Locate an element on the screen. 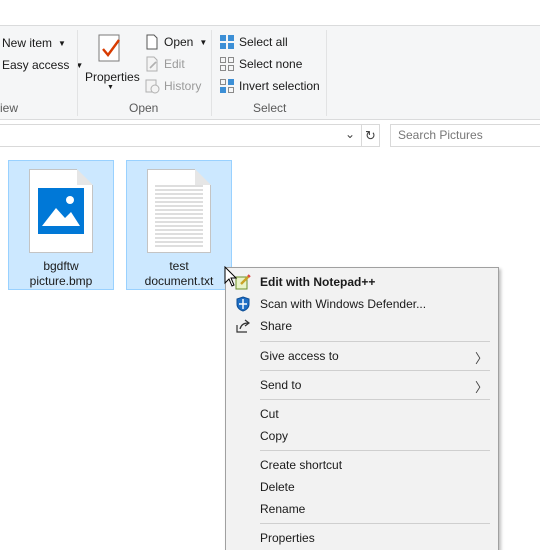  menu-item-label: Properties is located at coordinates (287, 538).